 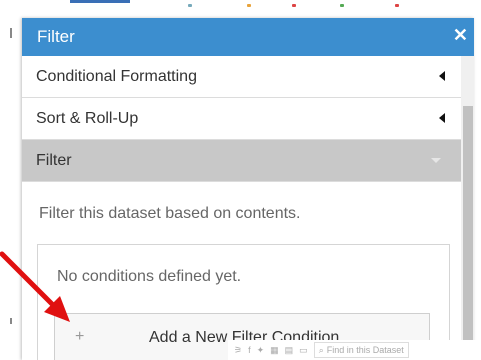 I want to click on panel-header: Filter ✕, so click(x=248, y=37).